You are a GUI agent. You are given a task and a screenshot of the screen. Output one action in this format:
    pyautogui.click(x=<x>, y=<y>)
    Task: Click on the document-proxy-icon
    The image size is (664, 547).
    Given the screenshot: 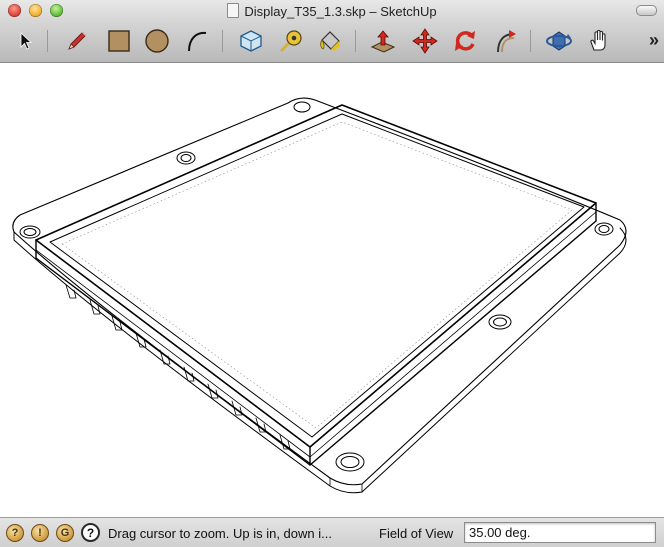 What is the action you would take?
    pyautogui.click(x=233, y=10)
    